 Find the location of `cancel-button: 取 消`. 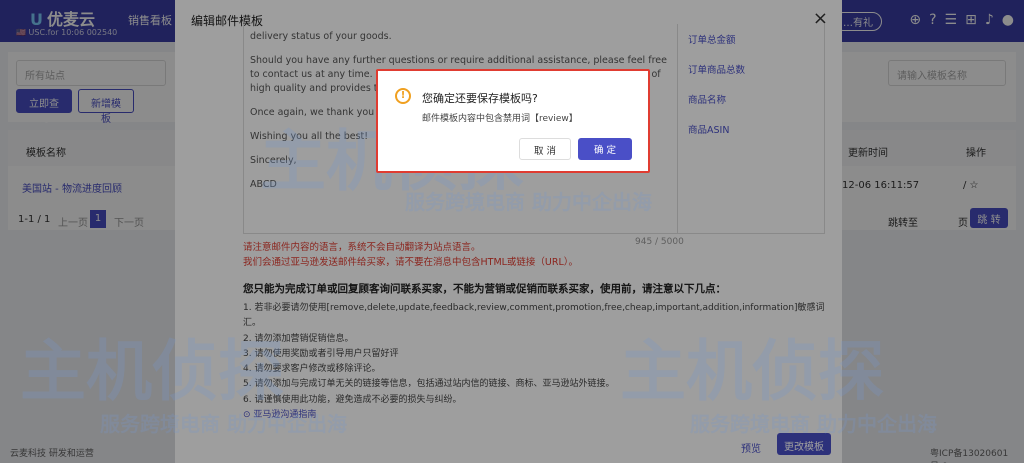

cancel-button: 取 消 is located at coordinates (545, 149).